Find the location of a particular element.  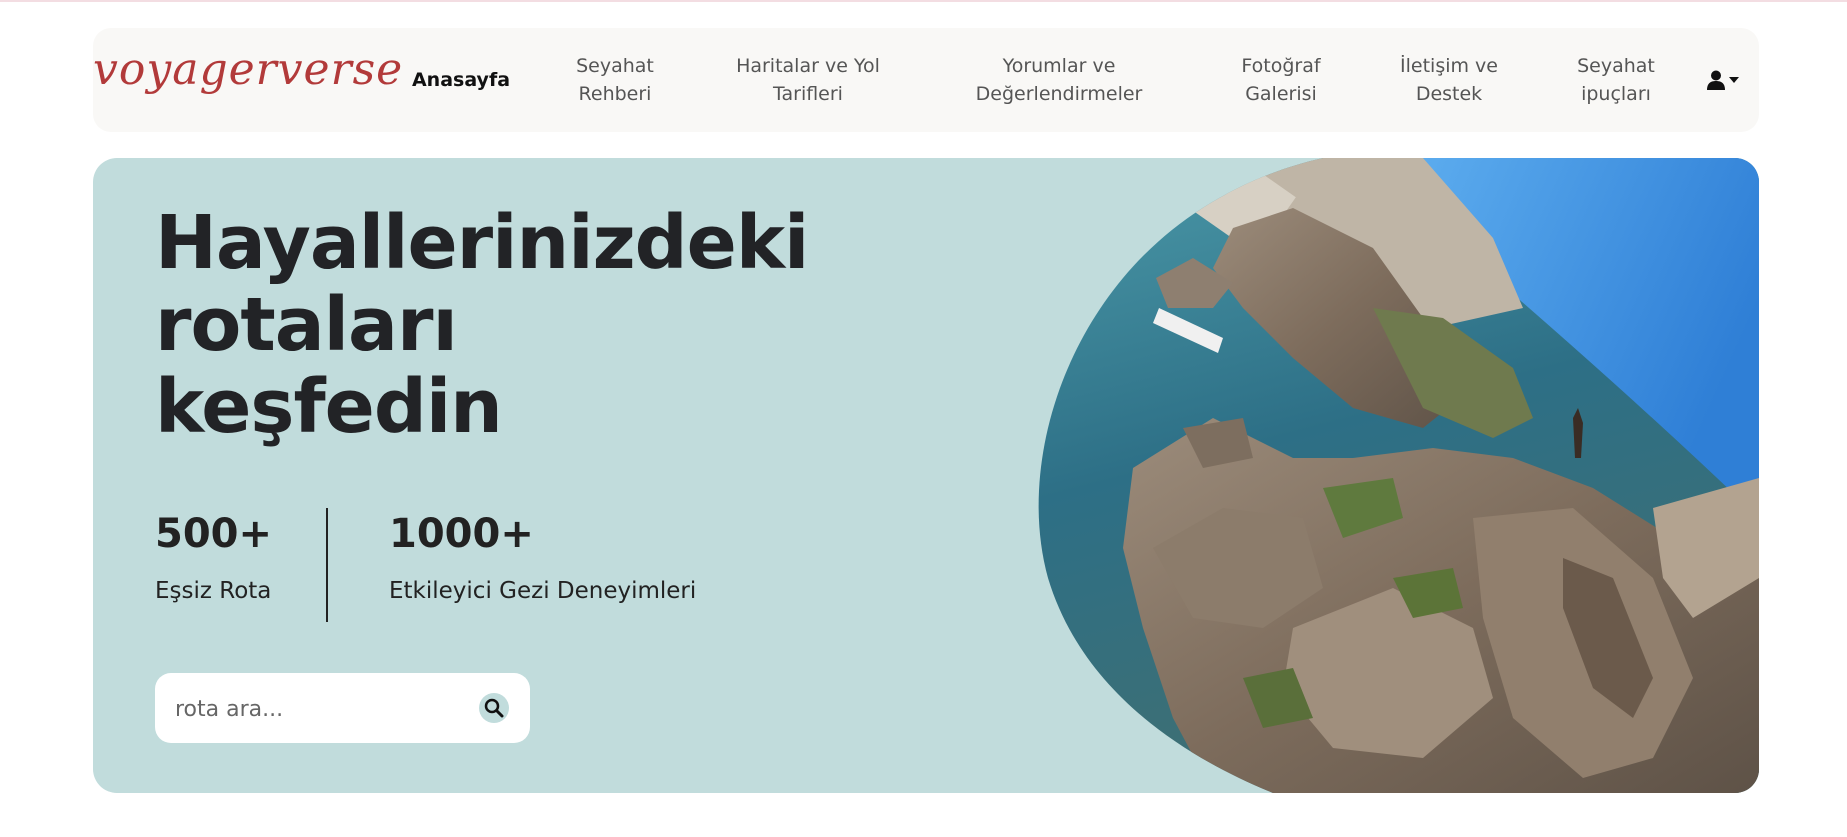

nav-link-anasayfa: Anasayfa is located at coordinates (461, 80).